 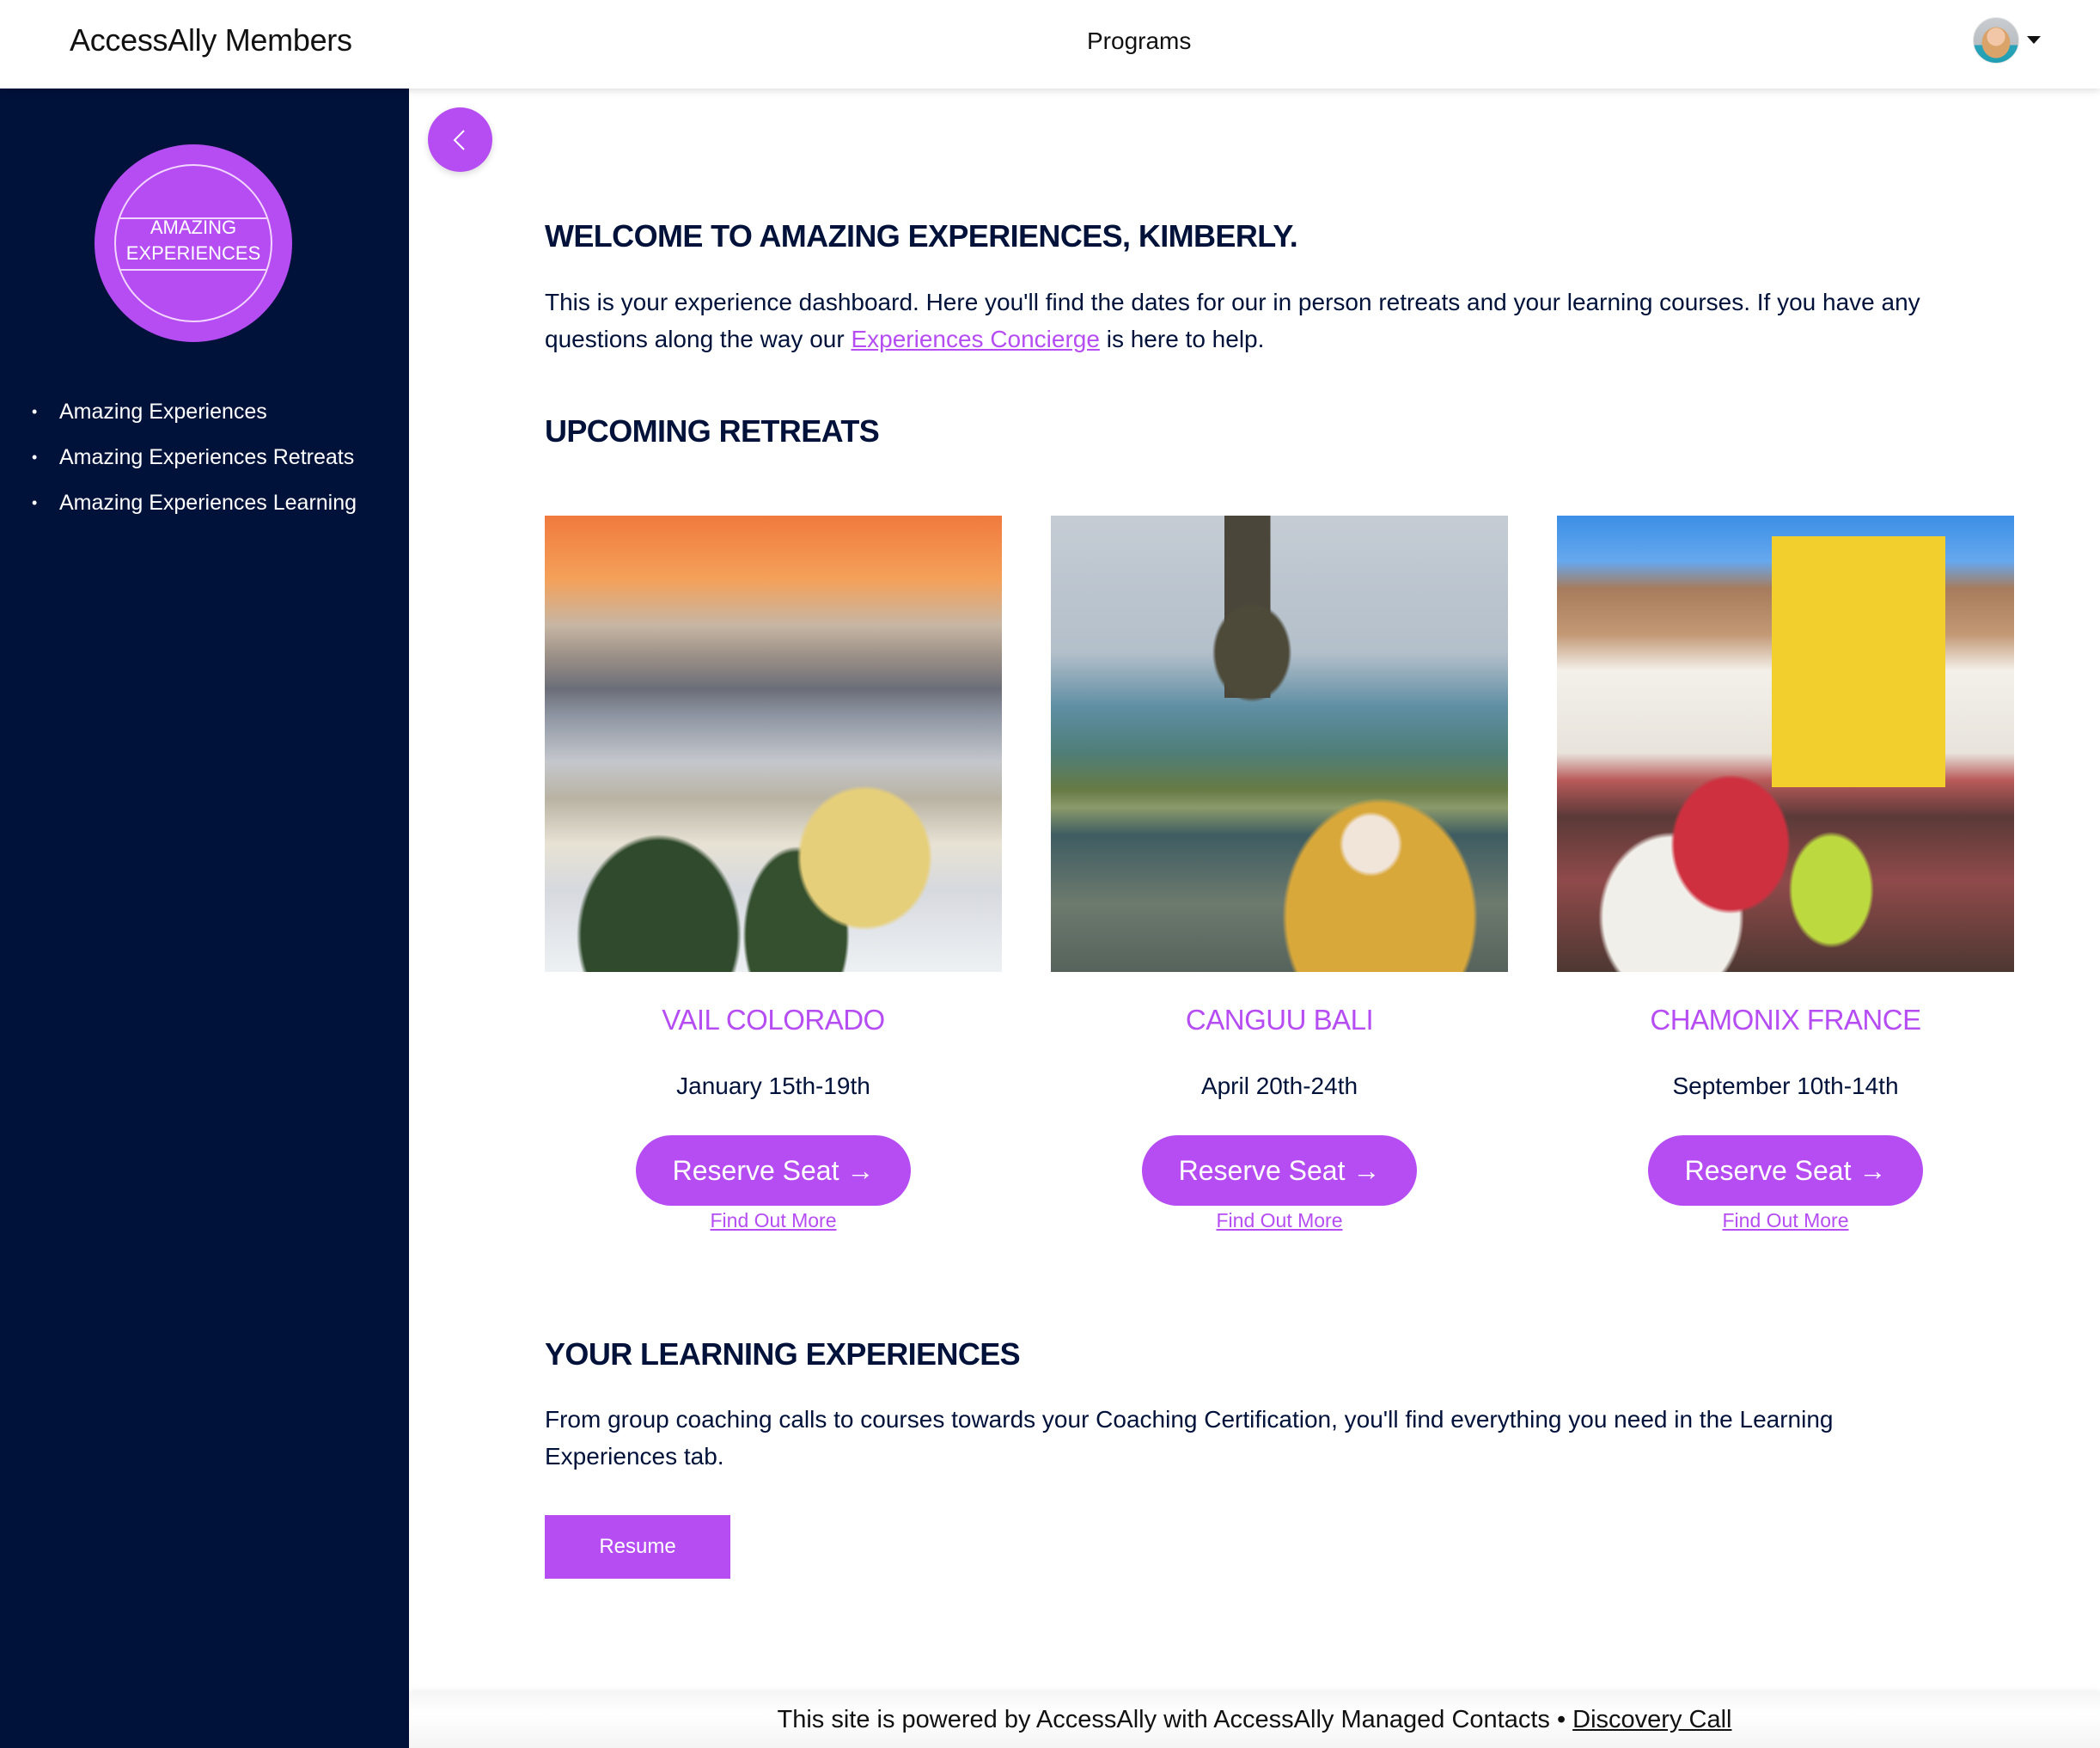 I want to click on welcome-text-after: is here to help., so click(x=1182, y=339).